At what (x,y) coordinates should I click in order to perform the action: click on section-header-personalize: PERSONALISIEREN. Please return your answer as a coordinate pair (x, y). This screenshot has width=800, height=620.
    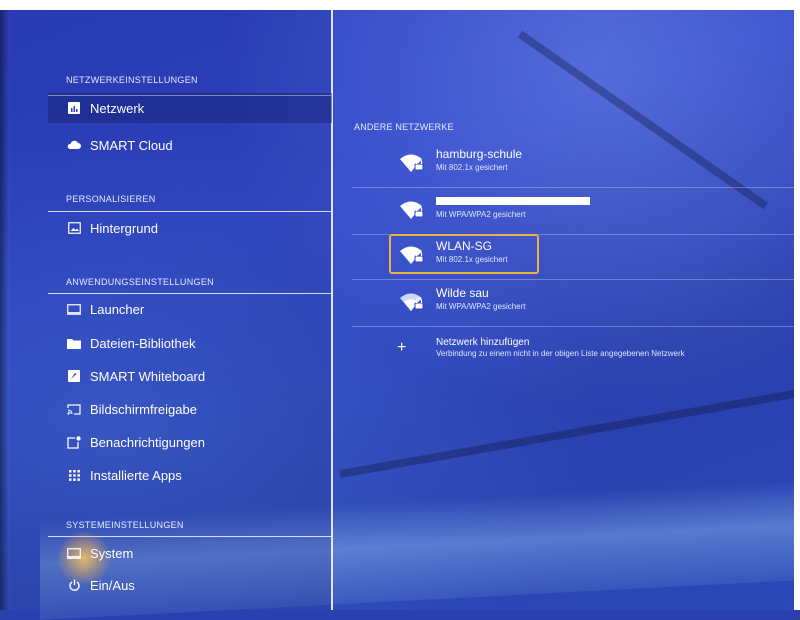
    Looking at the image, I should click on (111, 199).